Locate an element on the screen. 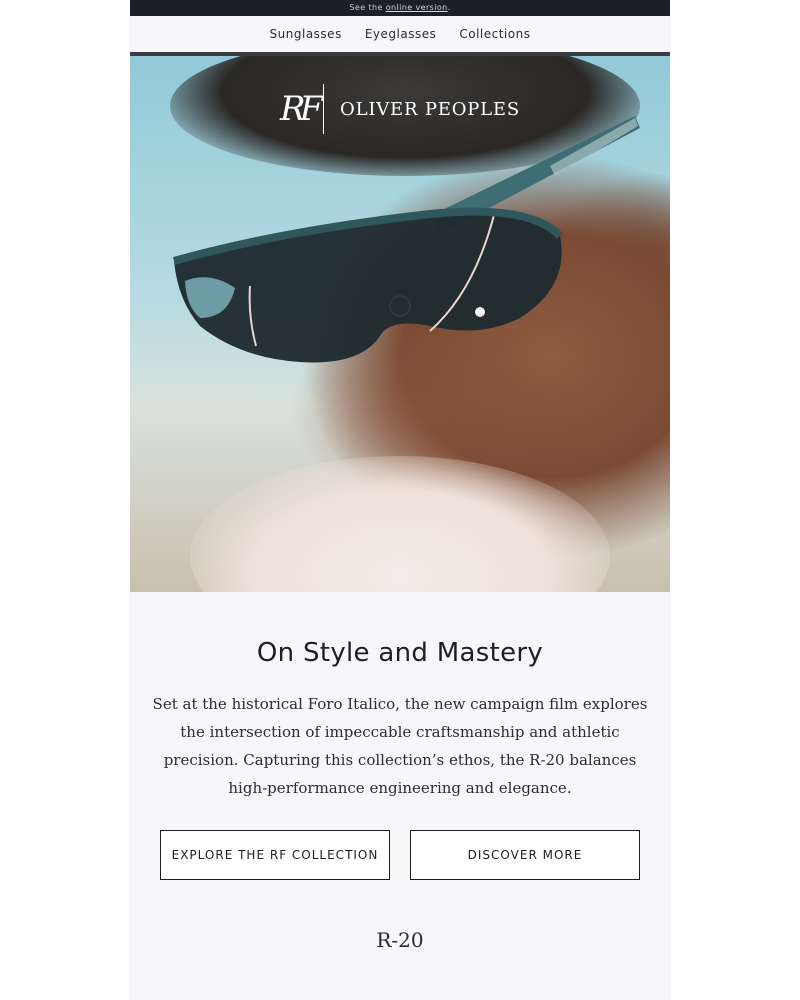  product-name: R-20 is located at coordinates (400, 940).